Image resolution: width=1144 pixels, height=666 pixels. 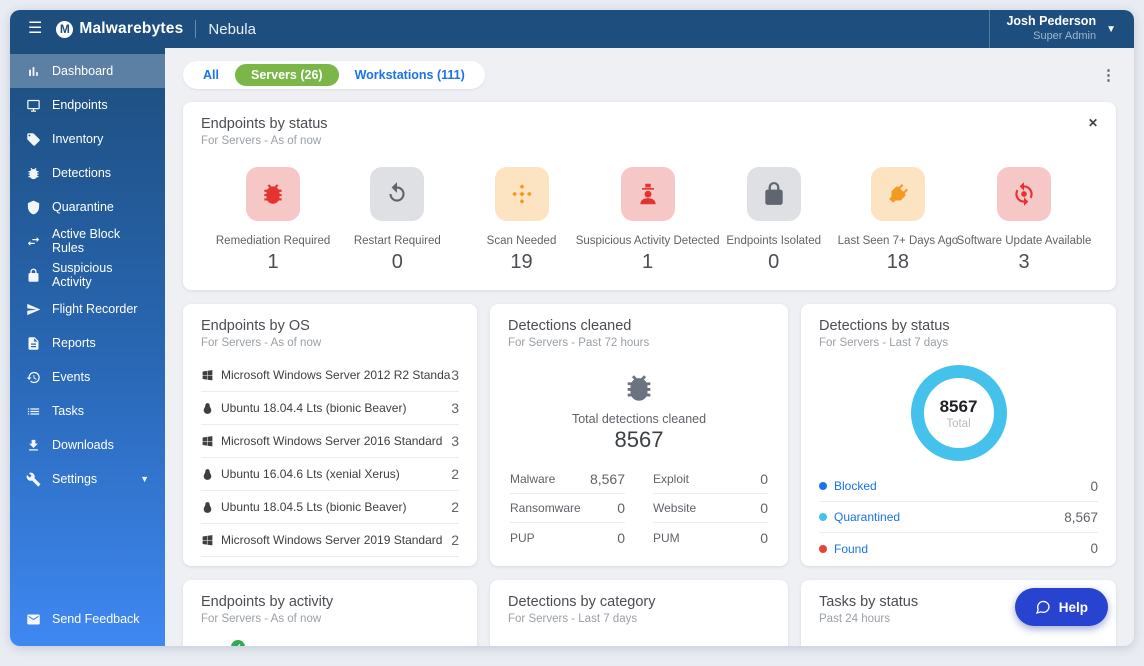 What do you see at coordinates (119, 29) in the screenshot?
I see `brand-logo: M Malwarebytes` at bounding box center [119, 29].